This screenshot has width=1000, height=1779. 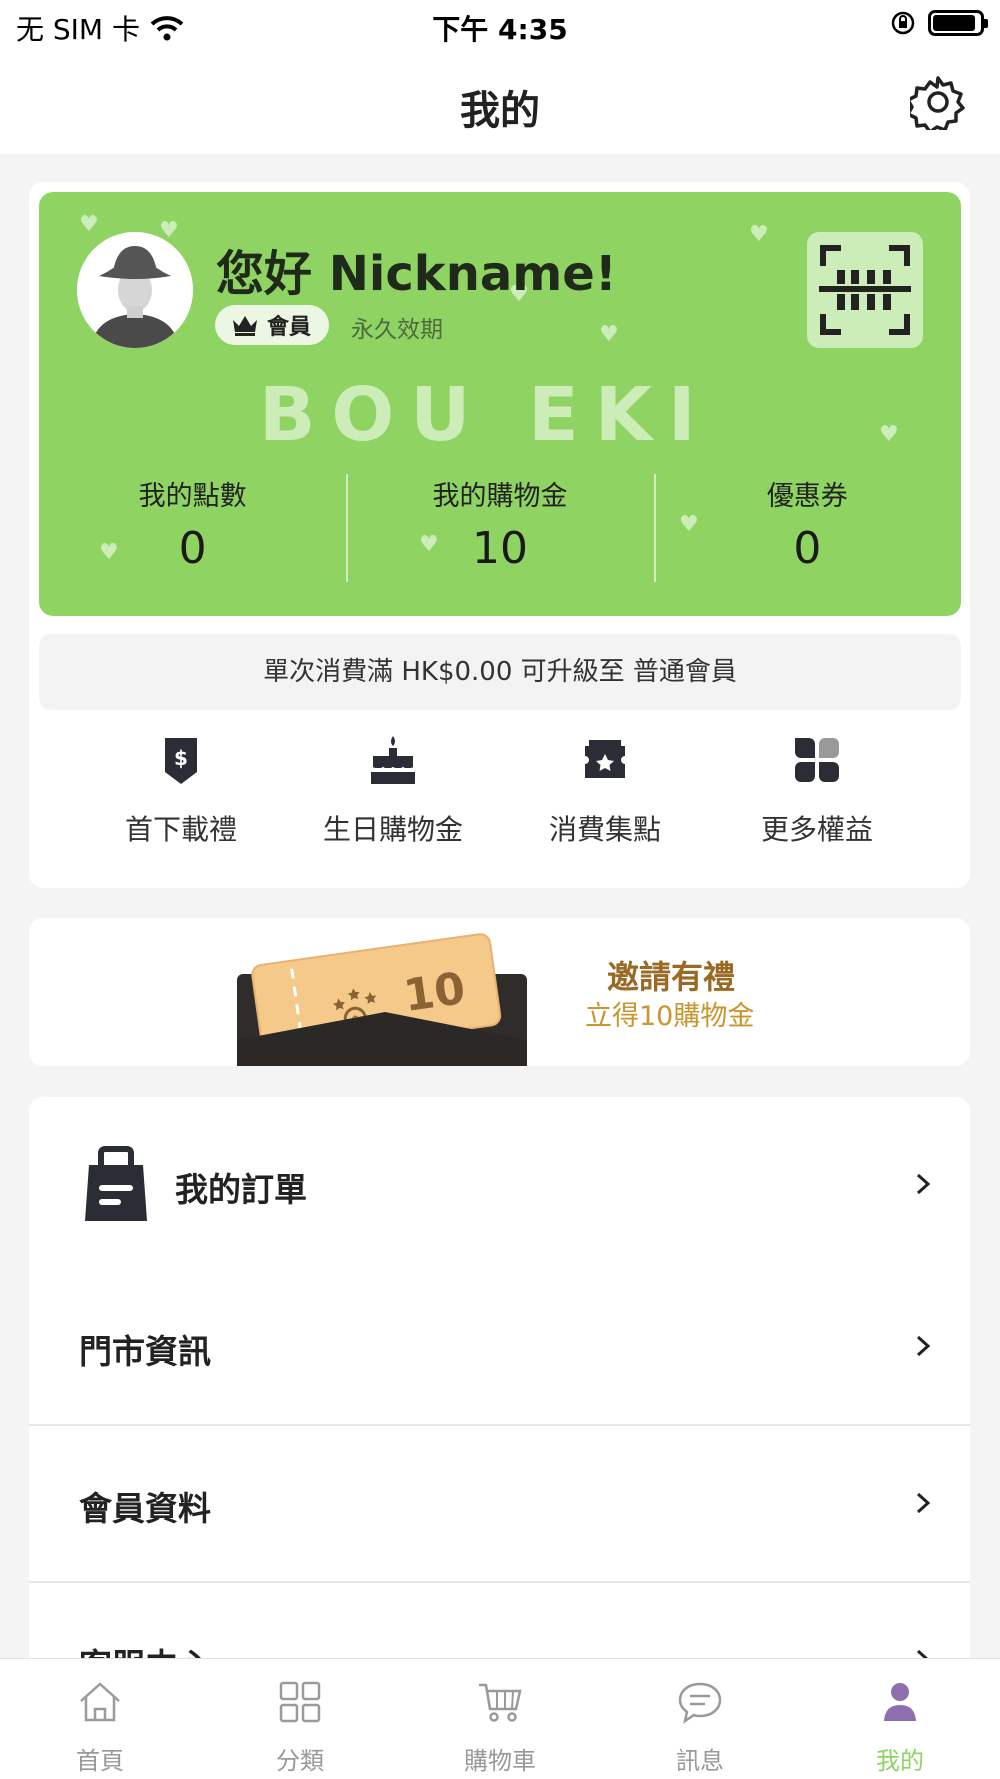 I want to click on tier-label: 會員, so click(x=289, y=327).